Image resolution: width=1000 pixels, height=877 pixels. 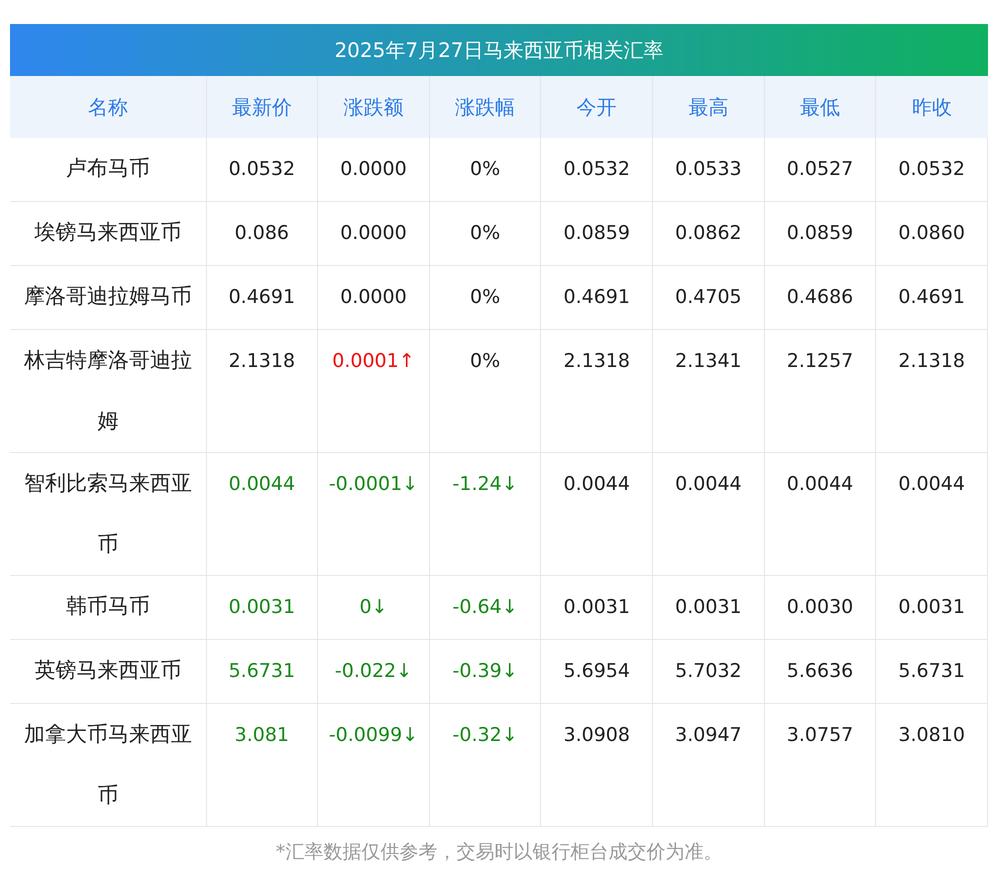 What do you see at coordinates (262, 234) in the screenshot?
I see `table-cell: 0.086` at bounding box center [262, 234].